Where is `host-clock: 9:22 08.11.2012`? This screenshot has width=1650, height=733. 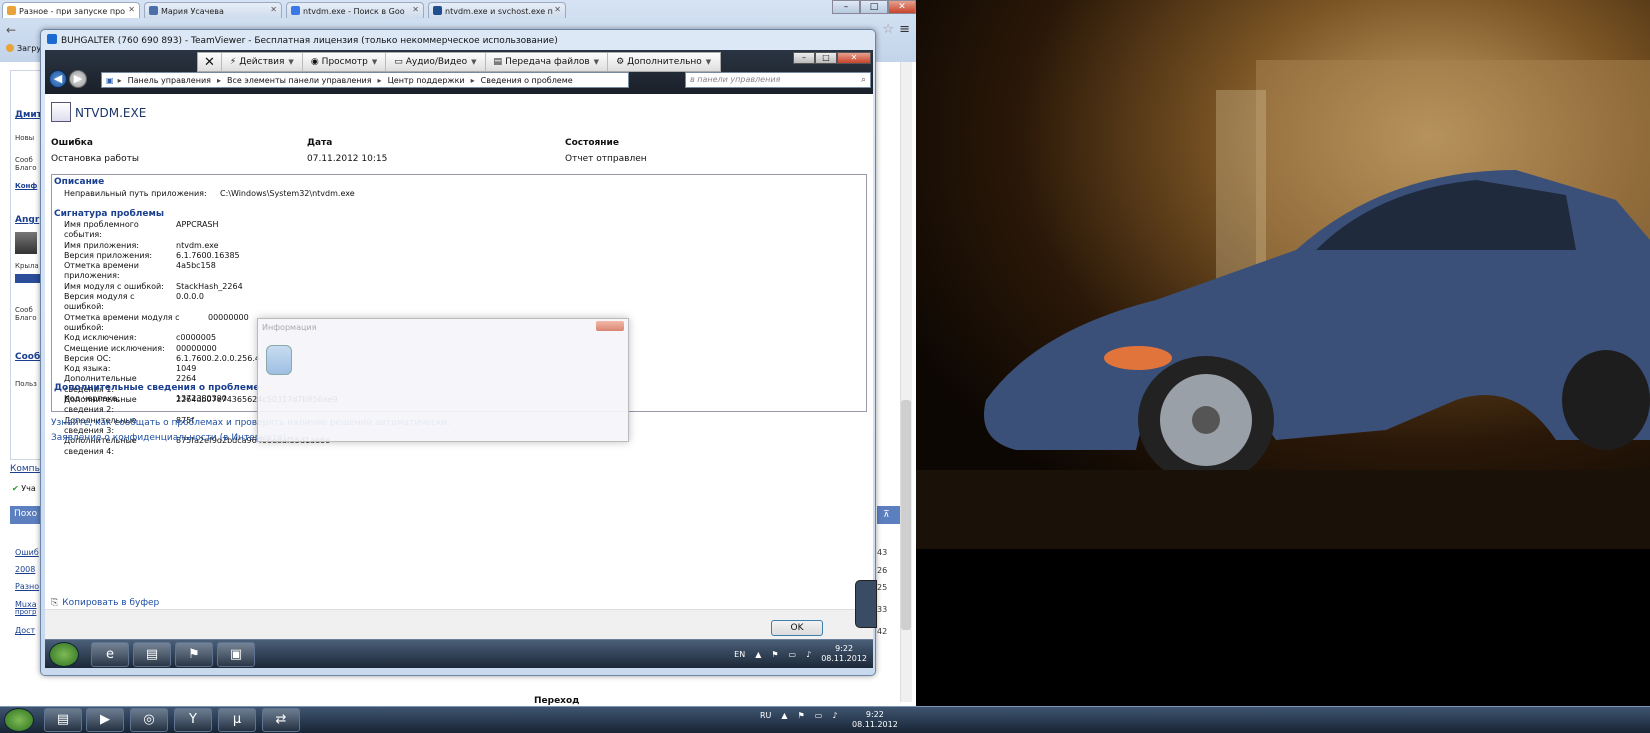 host-clock: 9:22 08.11.2012 is located at coordinates (875, 720).